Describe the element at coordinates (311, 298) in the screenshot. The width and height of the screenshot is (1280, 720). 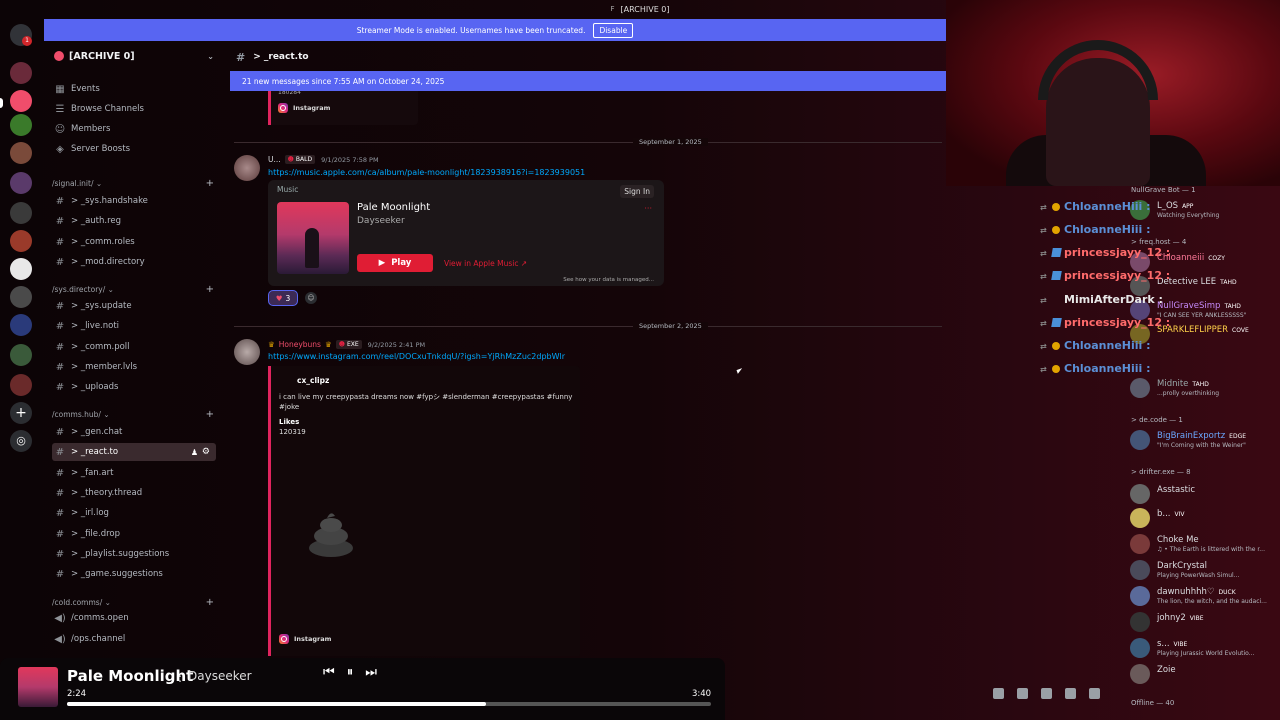
I see `add-reaction-icon: ☺` at that location.